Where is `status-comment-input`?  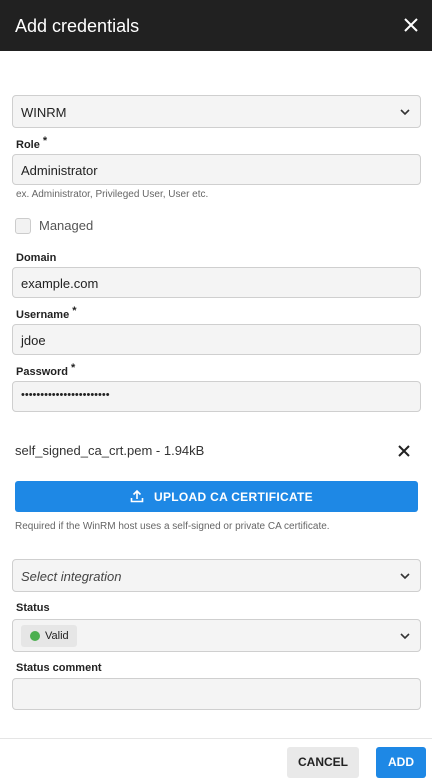 status-comment-input is located at coordinates (216, 694).